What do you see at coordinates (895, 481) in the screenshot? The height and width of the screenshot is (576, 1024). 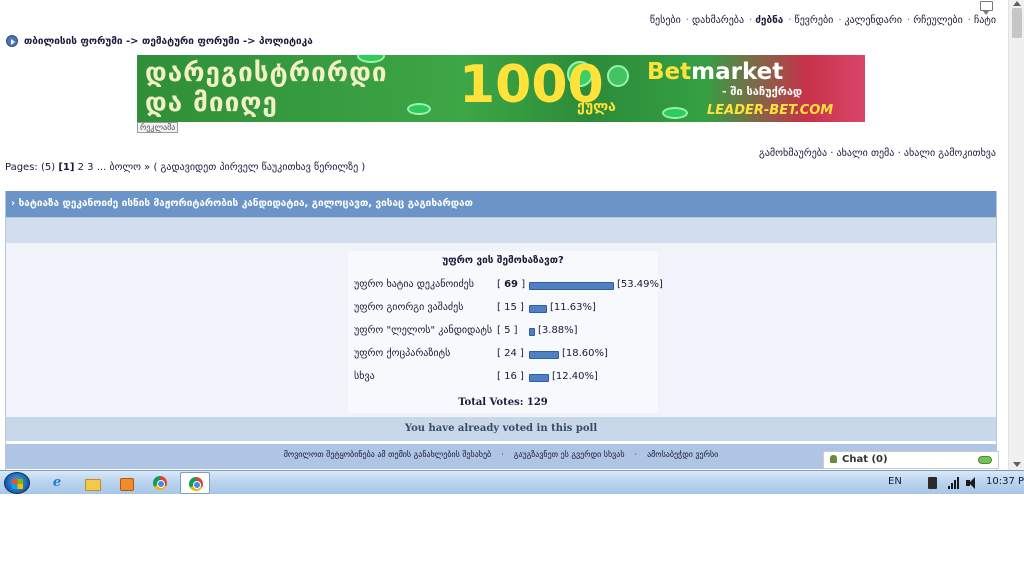 I see `language-indicator: EN` at bounding box center [895, 481].